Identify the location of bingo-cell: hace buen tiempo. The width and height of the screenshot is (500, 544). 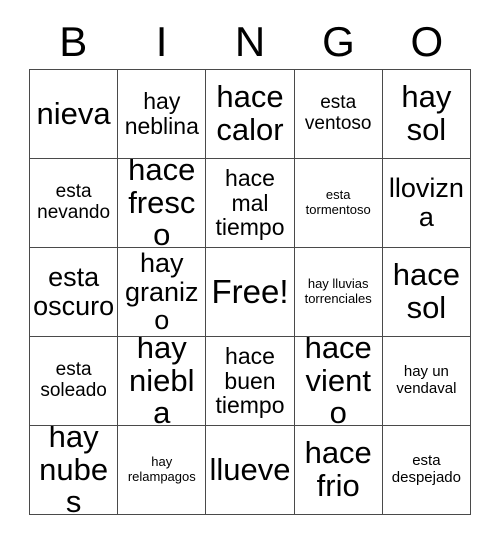
(250, 381).